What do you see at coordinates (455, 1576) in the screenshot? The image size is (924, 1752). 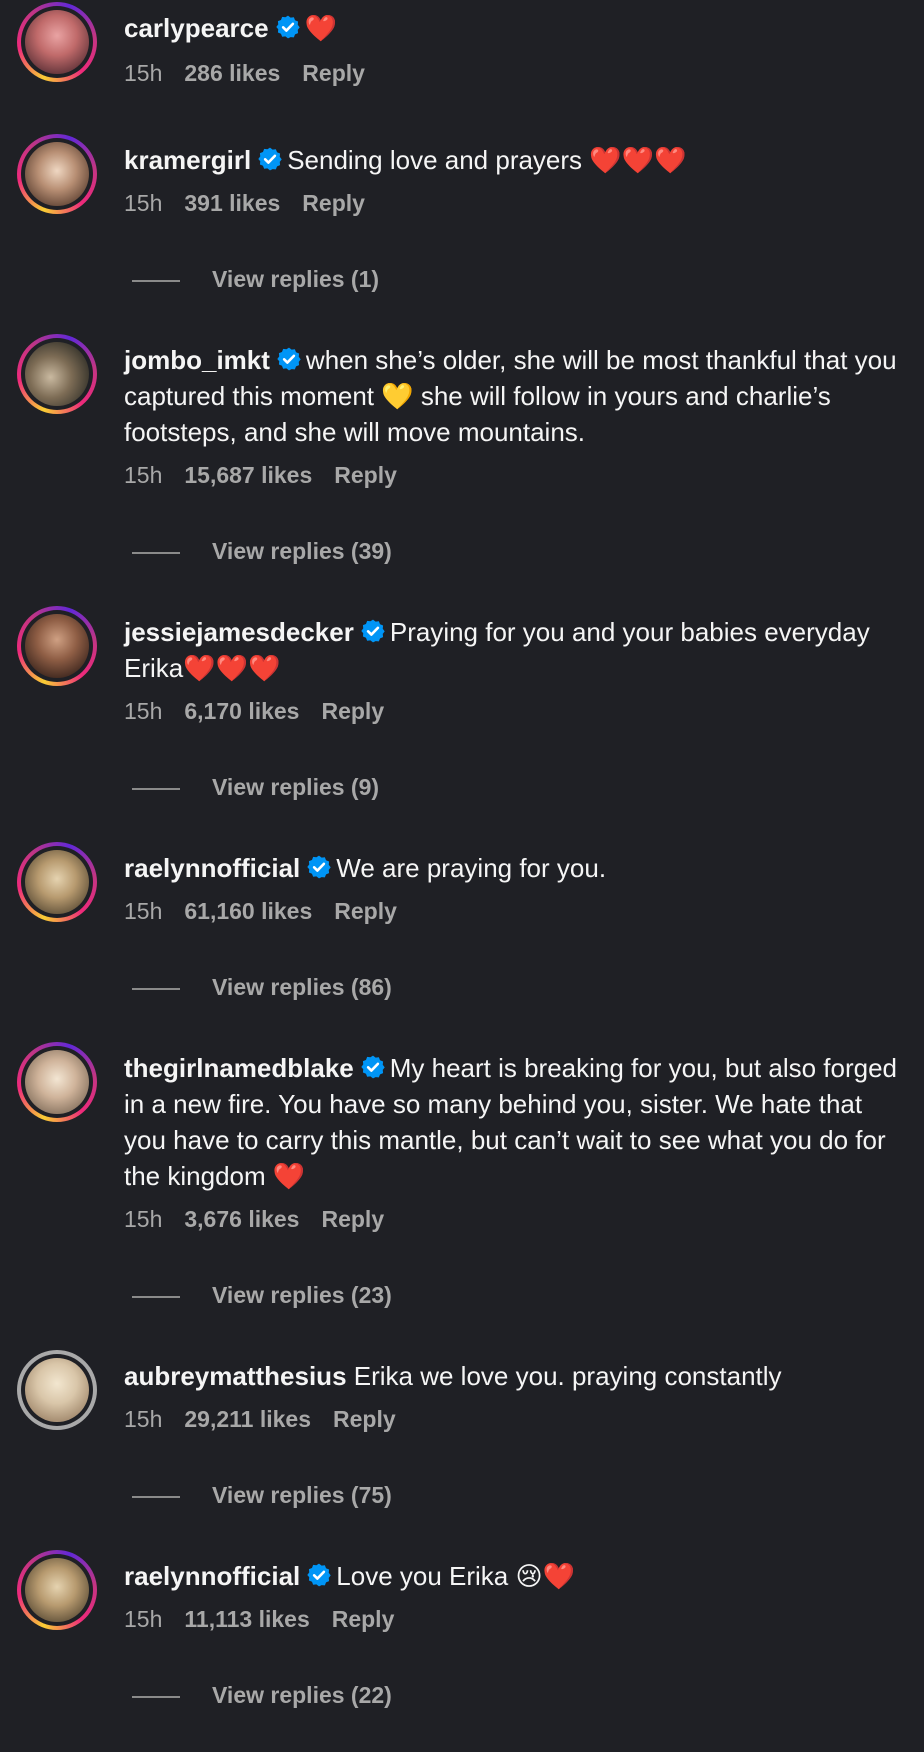 I see `comment-text: Love you Erika 😢❤️` at bounding box center [455, 1576].